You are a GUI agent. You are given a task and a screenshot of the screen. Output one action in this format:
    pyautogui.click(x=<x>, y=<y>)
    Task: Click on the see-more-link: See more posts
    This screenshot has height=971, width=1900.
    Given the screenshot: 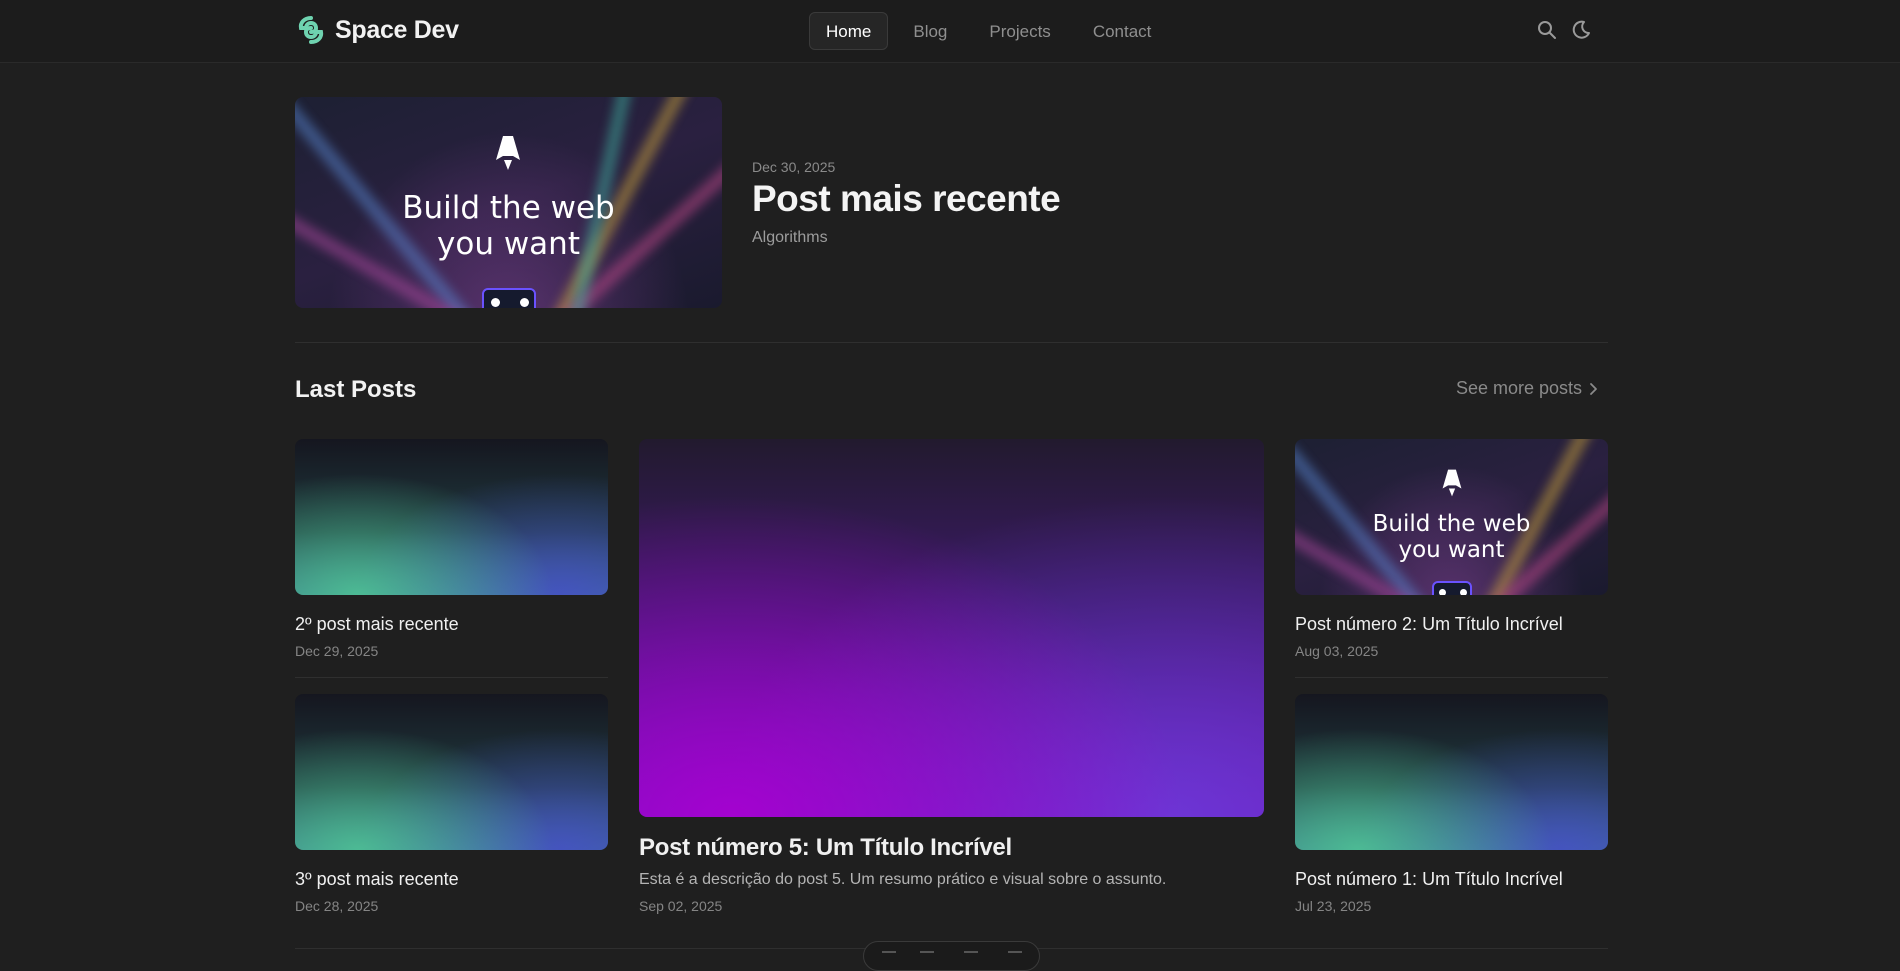 What is the action you would take?
    pyautogui.click(x=1528, y=388)
    